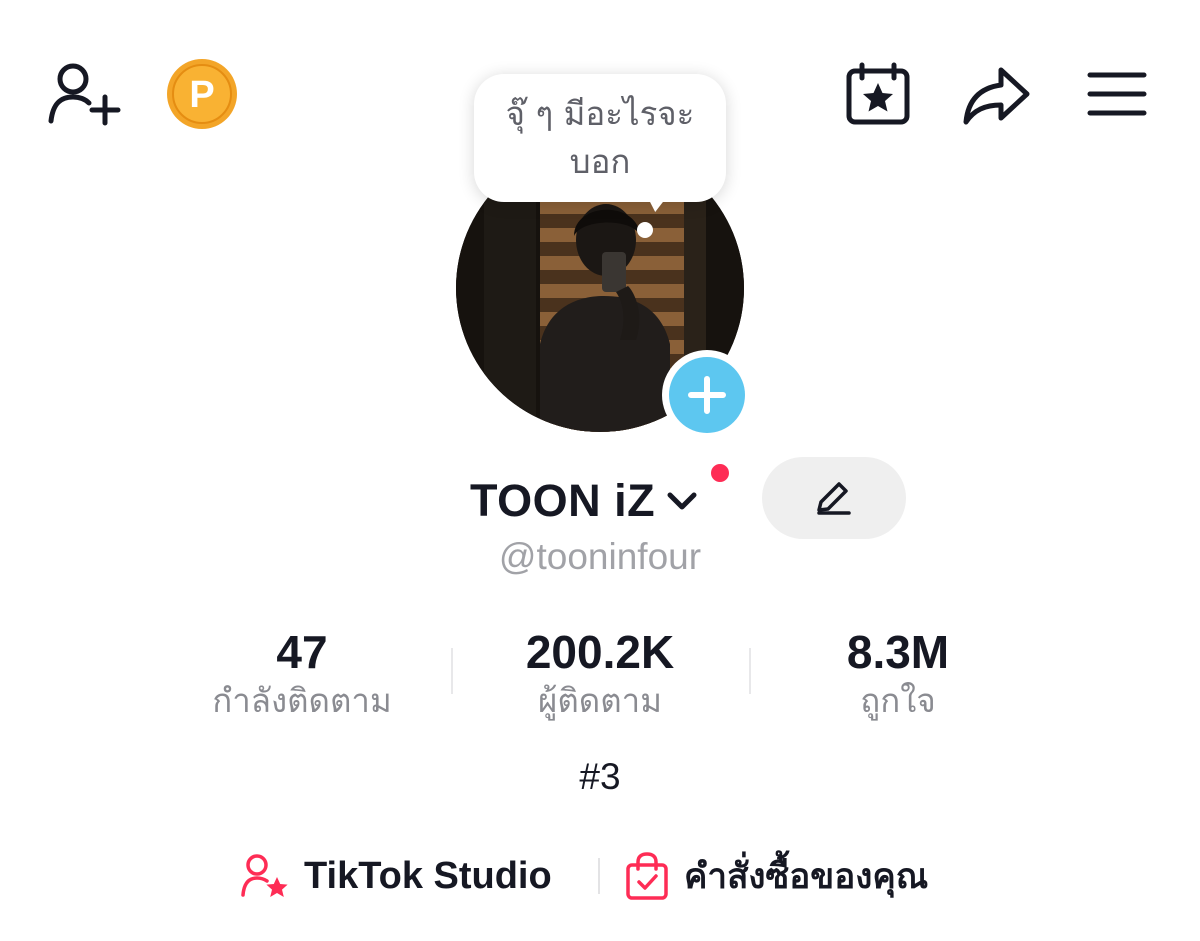 This screenshot has height=941, width=1200. What do you see at coordinates (563, 500) in the screenshot?
I see `display-name: TOON iZ` at bounding box center [563, 500].